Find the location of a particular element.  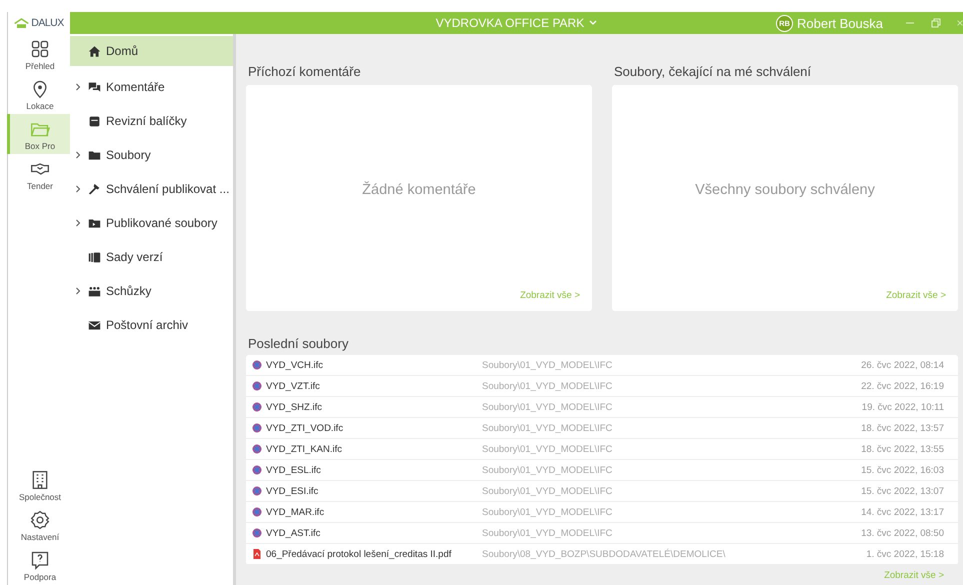

section-title: Poslední soubory is located at coordinates (298, 344).